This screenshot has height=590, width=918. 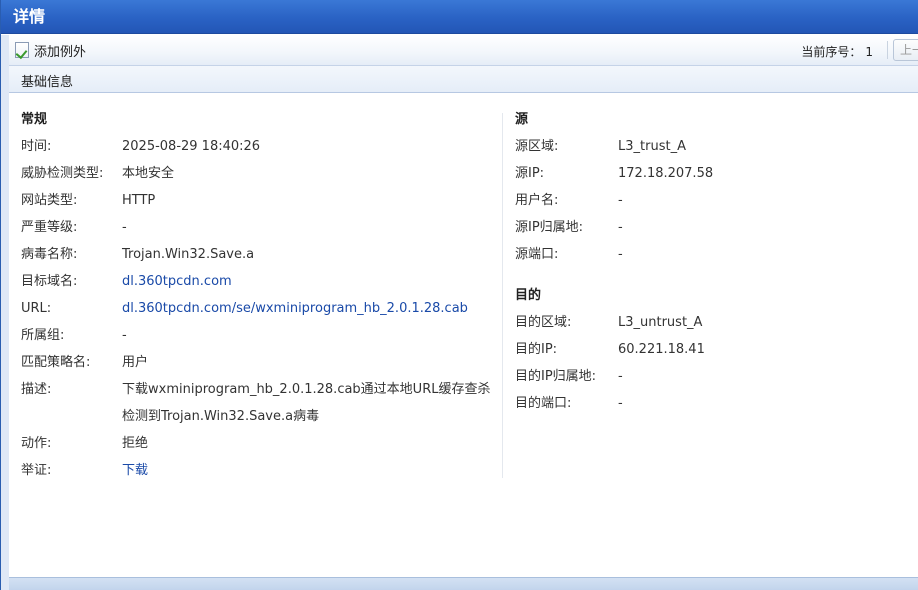 I want to click on row-value: 用户, so click(x=135, y=362).